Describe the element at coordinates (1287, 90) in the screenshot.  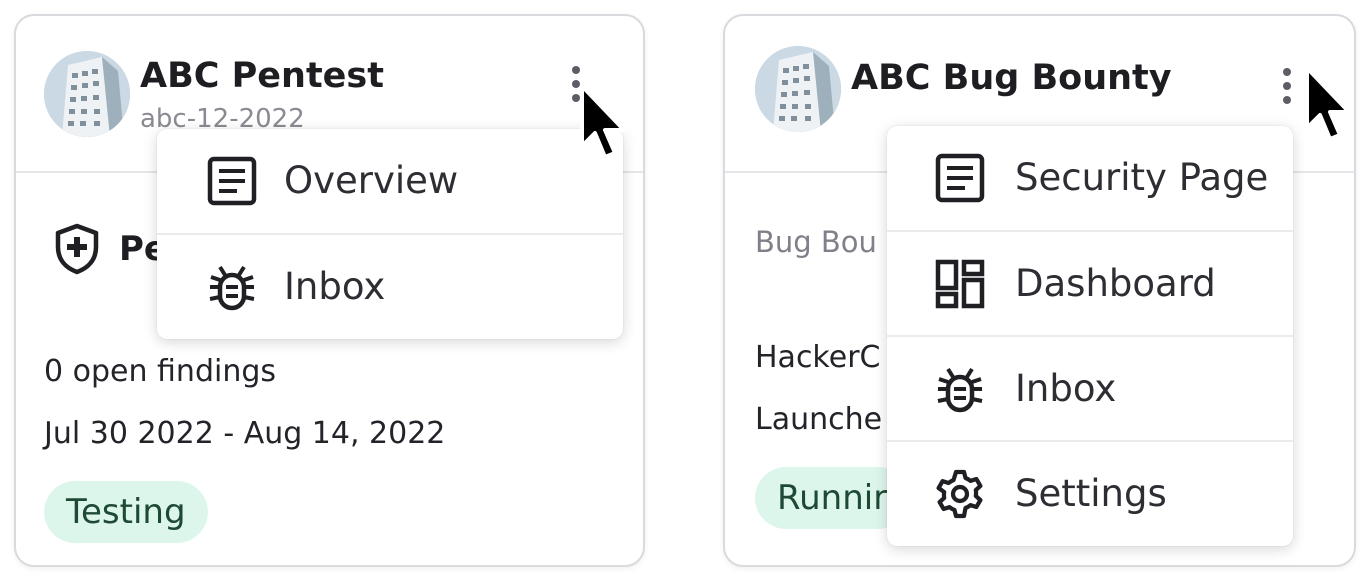
I see `kebab-menu-button` at that location.